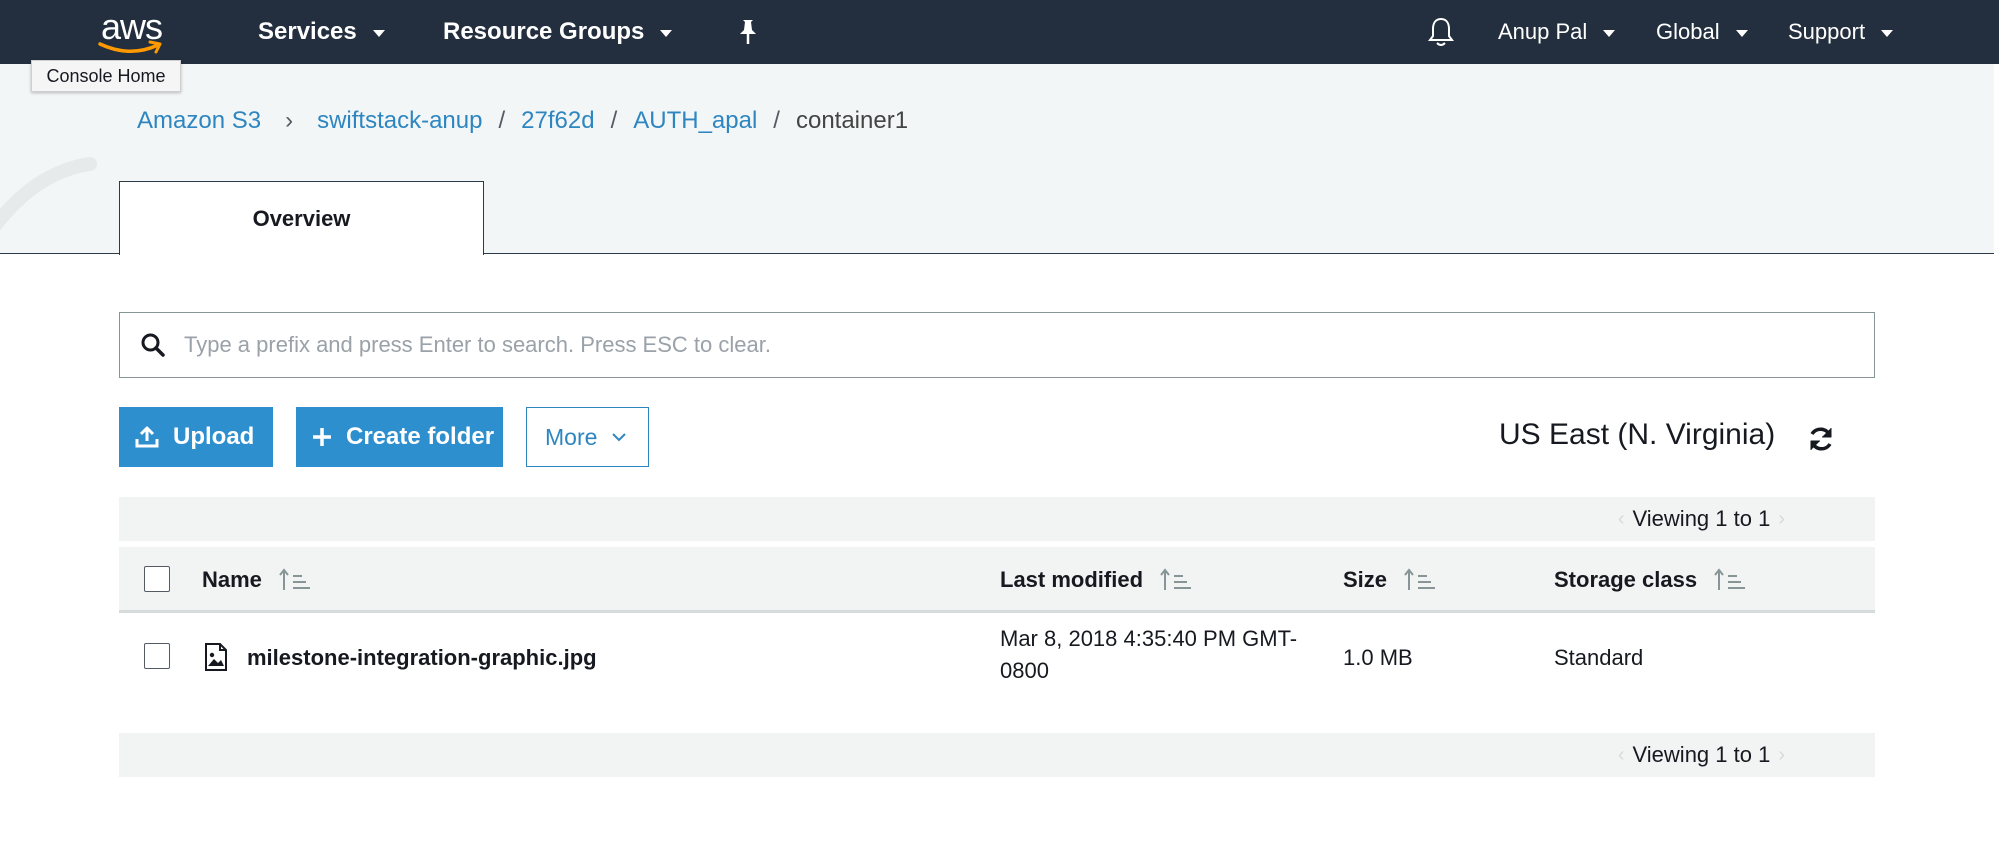  What do you see at coordinates (322, 437) in the screenshot?
I see `plus-icon` at bounding box center [322, 437].